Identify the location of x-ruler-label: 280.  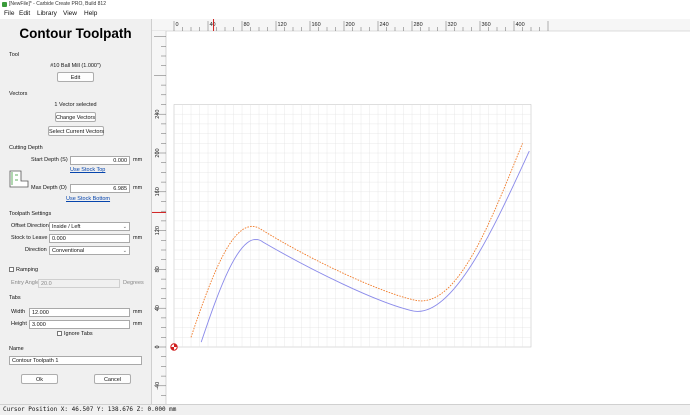
(418, 25).